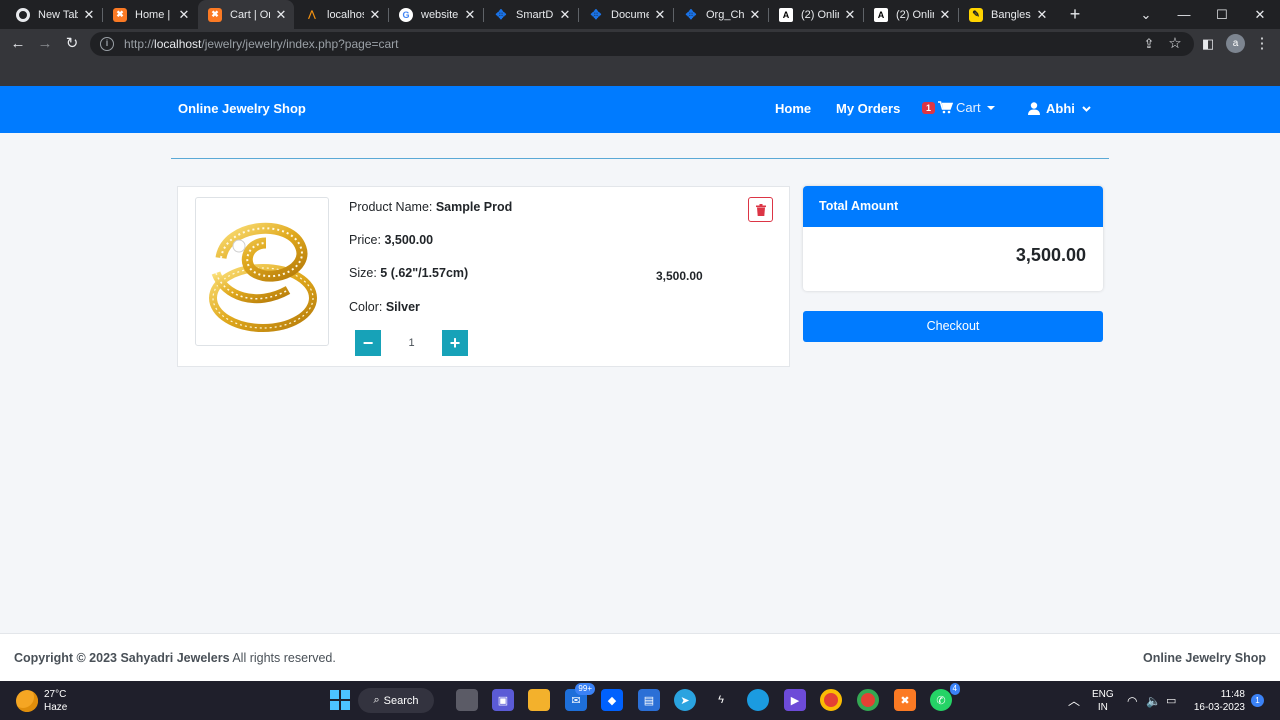  What do you see at coordinates (905, 700) in the screenshot?
I see `xampp-taskbar-icon: ✖` at bounding box center [905, 700].